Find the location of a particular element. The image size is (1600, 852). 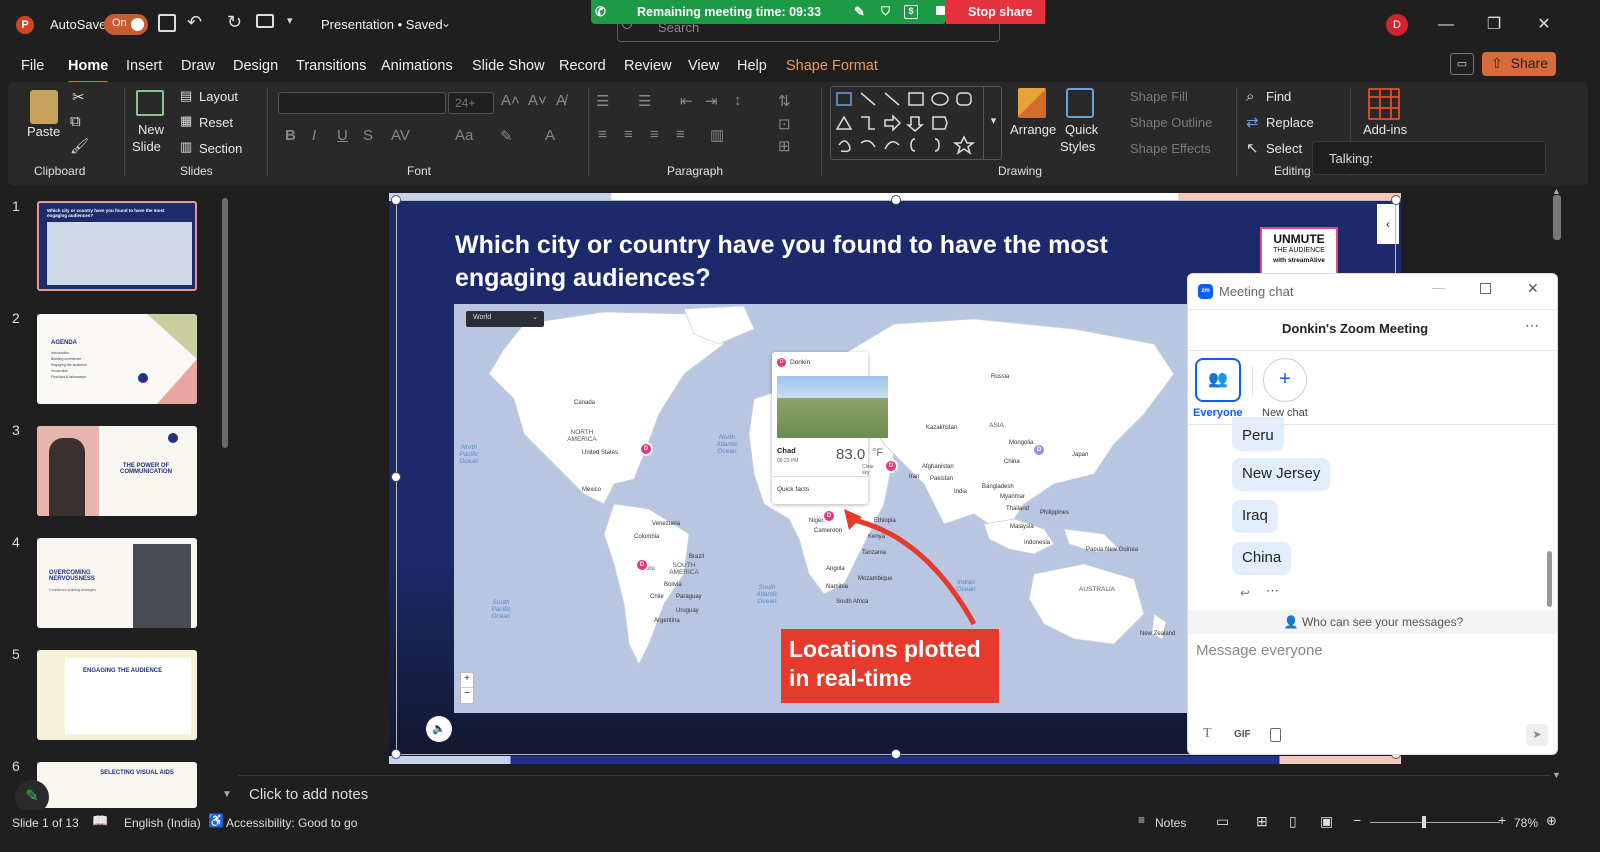

chat-message: China is located at coordinates (1262, 558).